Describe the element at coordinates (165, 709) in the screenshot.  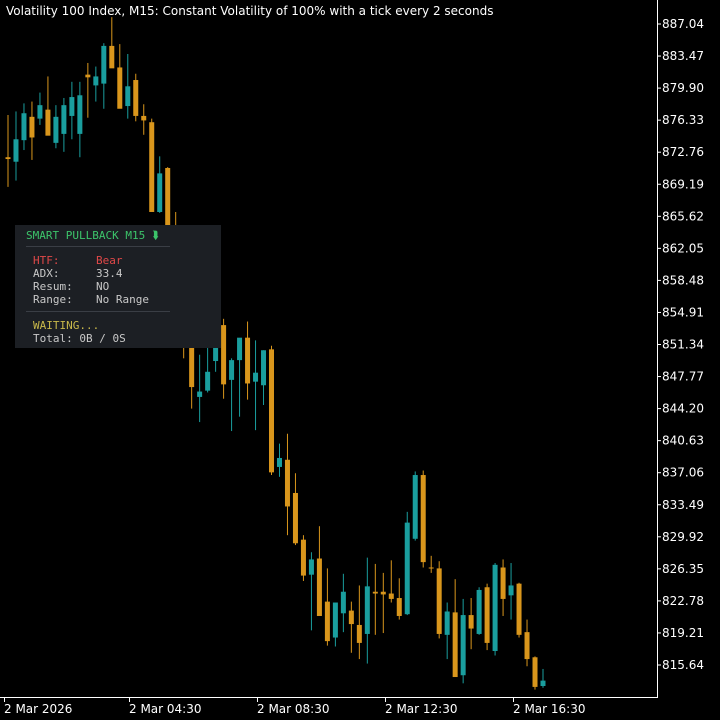
I see `time-tick-label: 2 Mar 04:30` at that location.